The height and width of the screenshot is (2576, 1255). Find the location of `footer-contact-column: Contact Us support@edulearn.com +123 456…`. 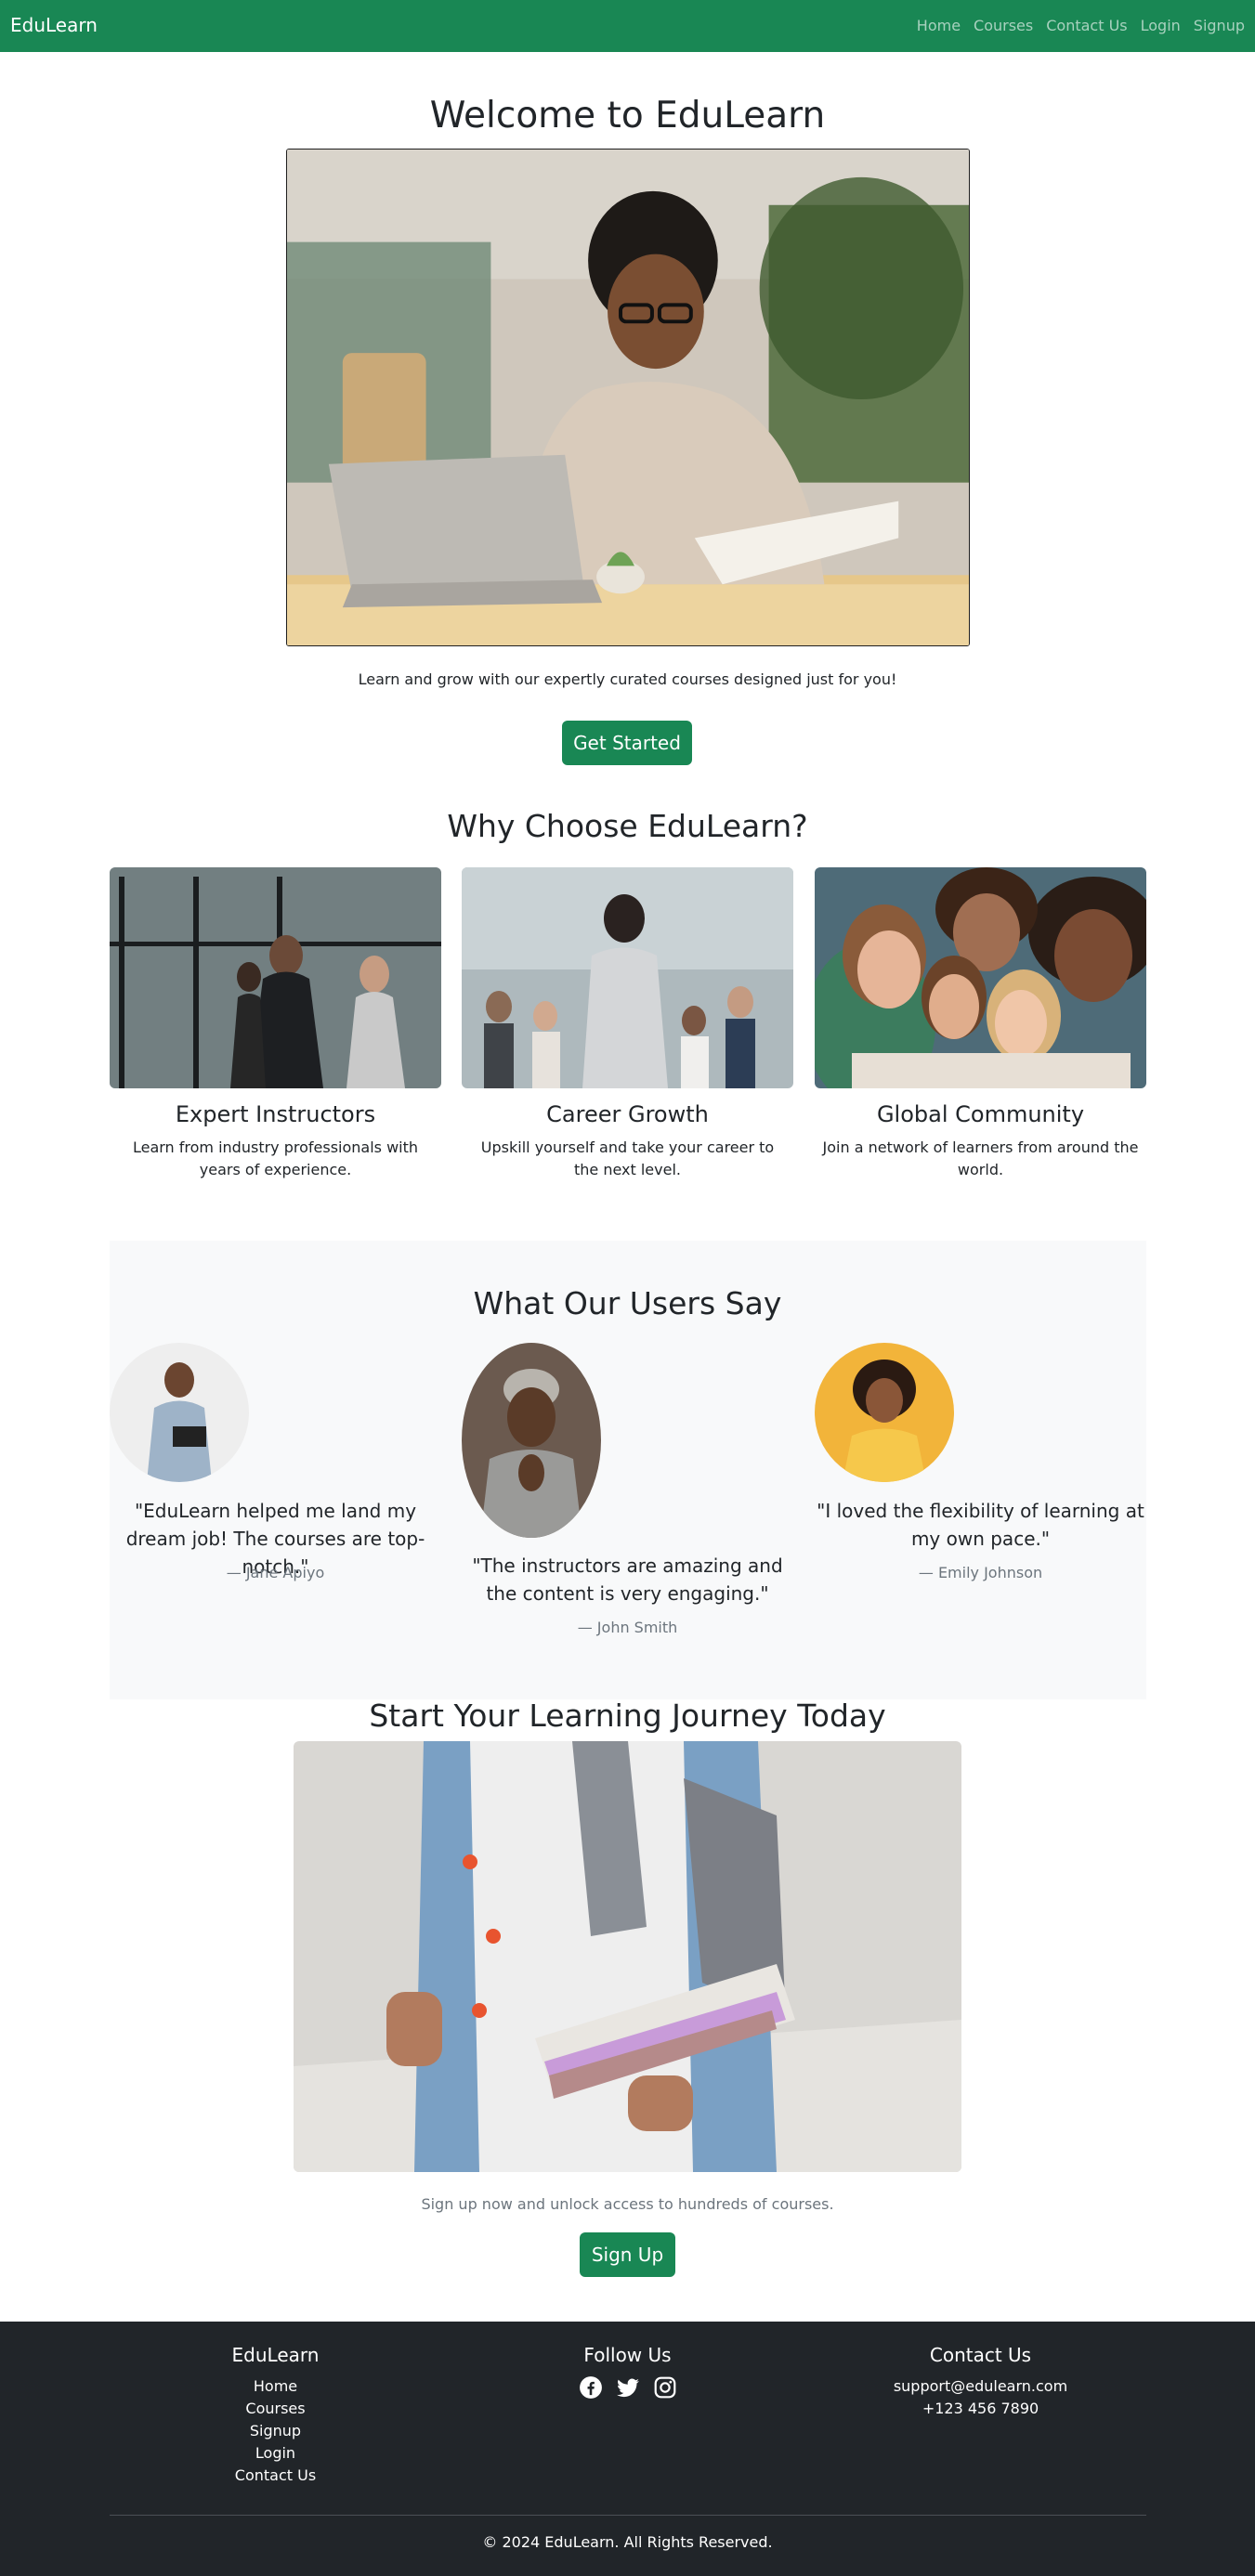

footer-contact-column: Contact Us support@edulearn.com +123 456… is located at coordinates (981, 2382).